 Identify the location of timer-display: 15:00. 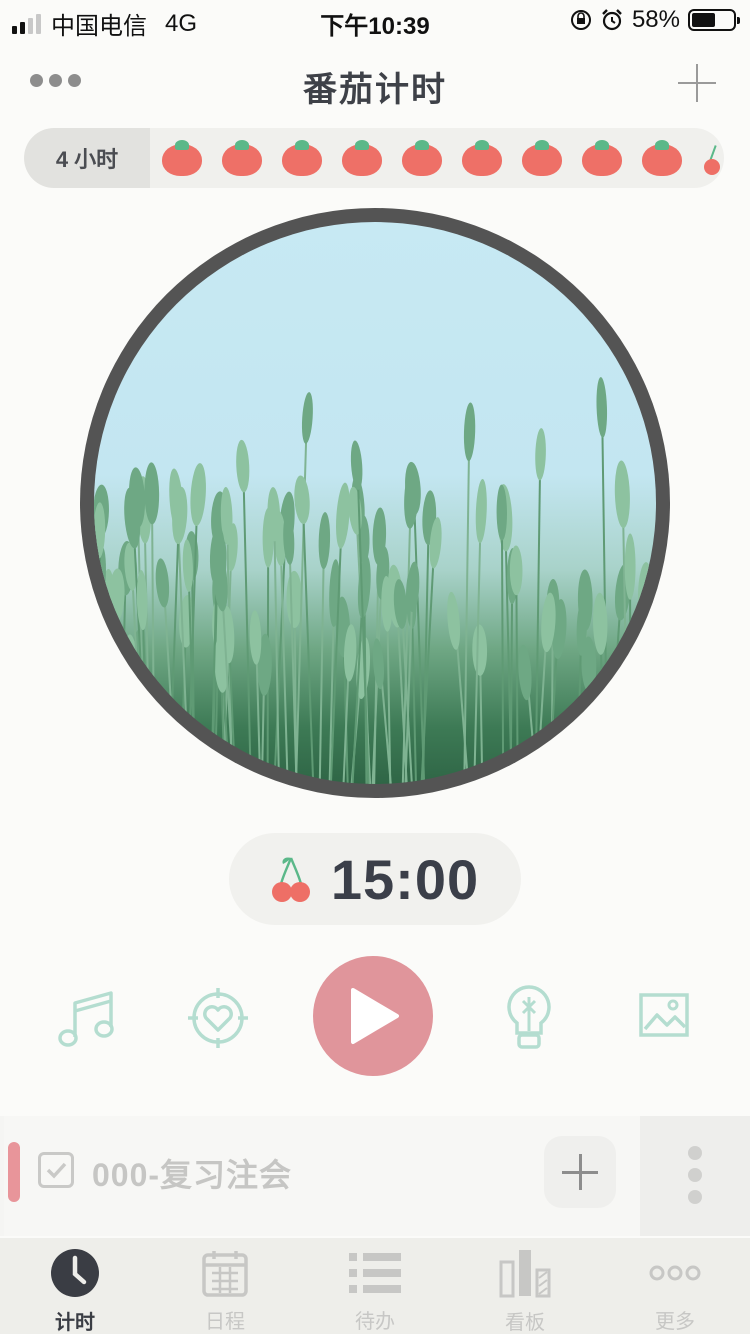
(375, 879).